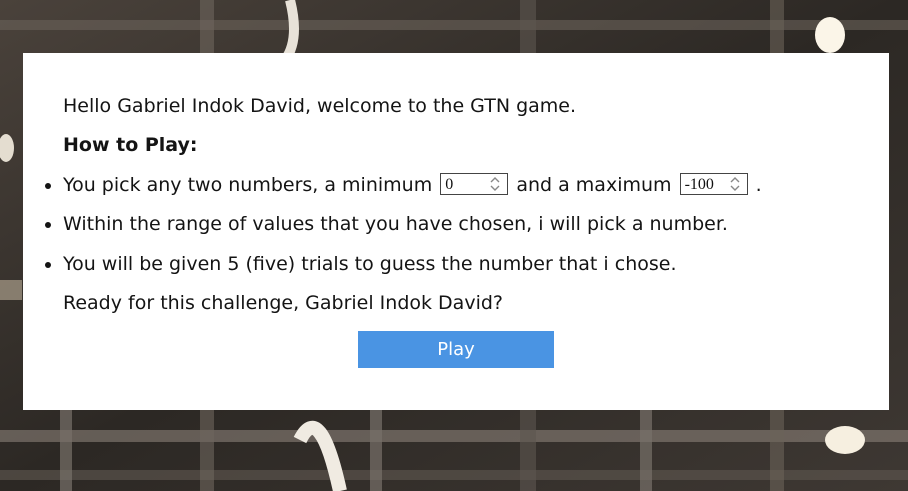  I want to click on how-to-play-heading: How to Play:, so click(130, 145).